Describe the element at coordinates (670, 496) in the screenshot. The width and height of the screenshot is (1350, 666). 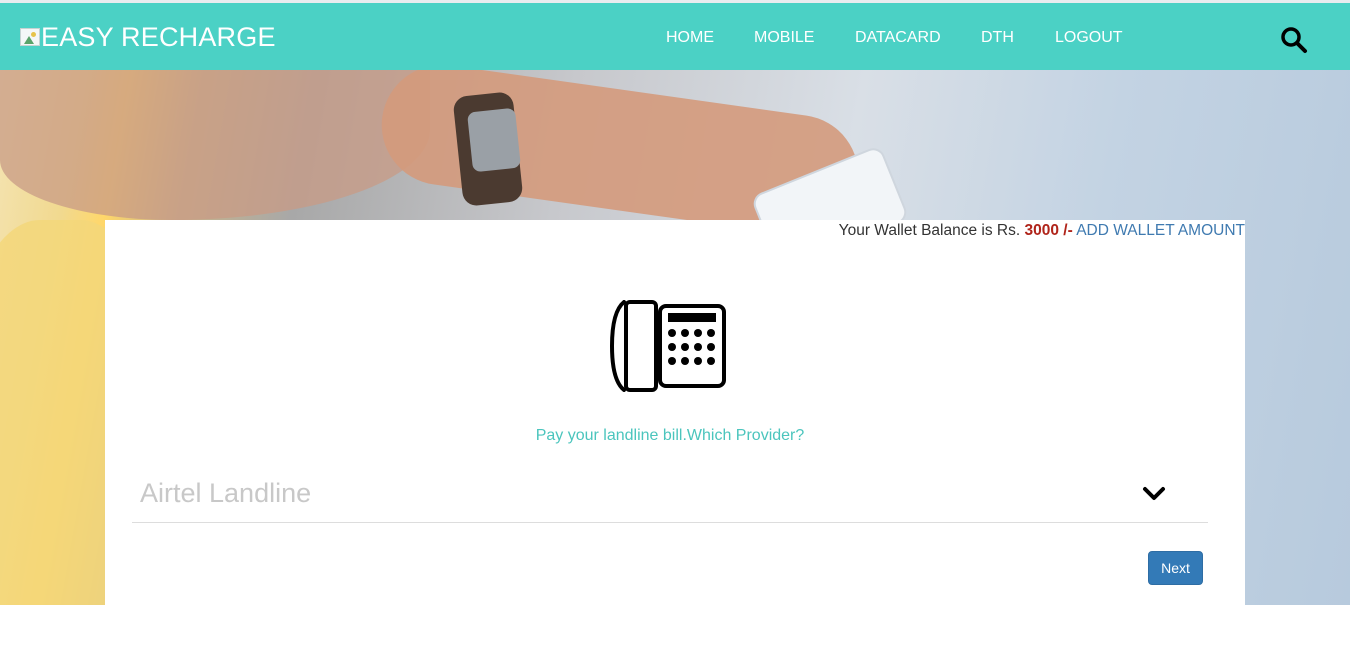
I see `provider-select: Airtel Landline` at that location.